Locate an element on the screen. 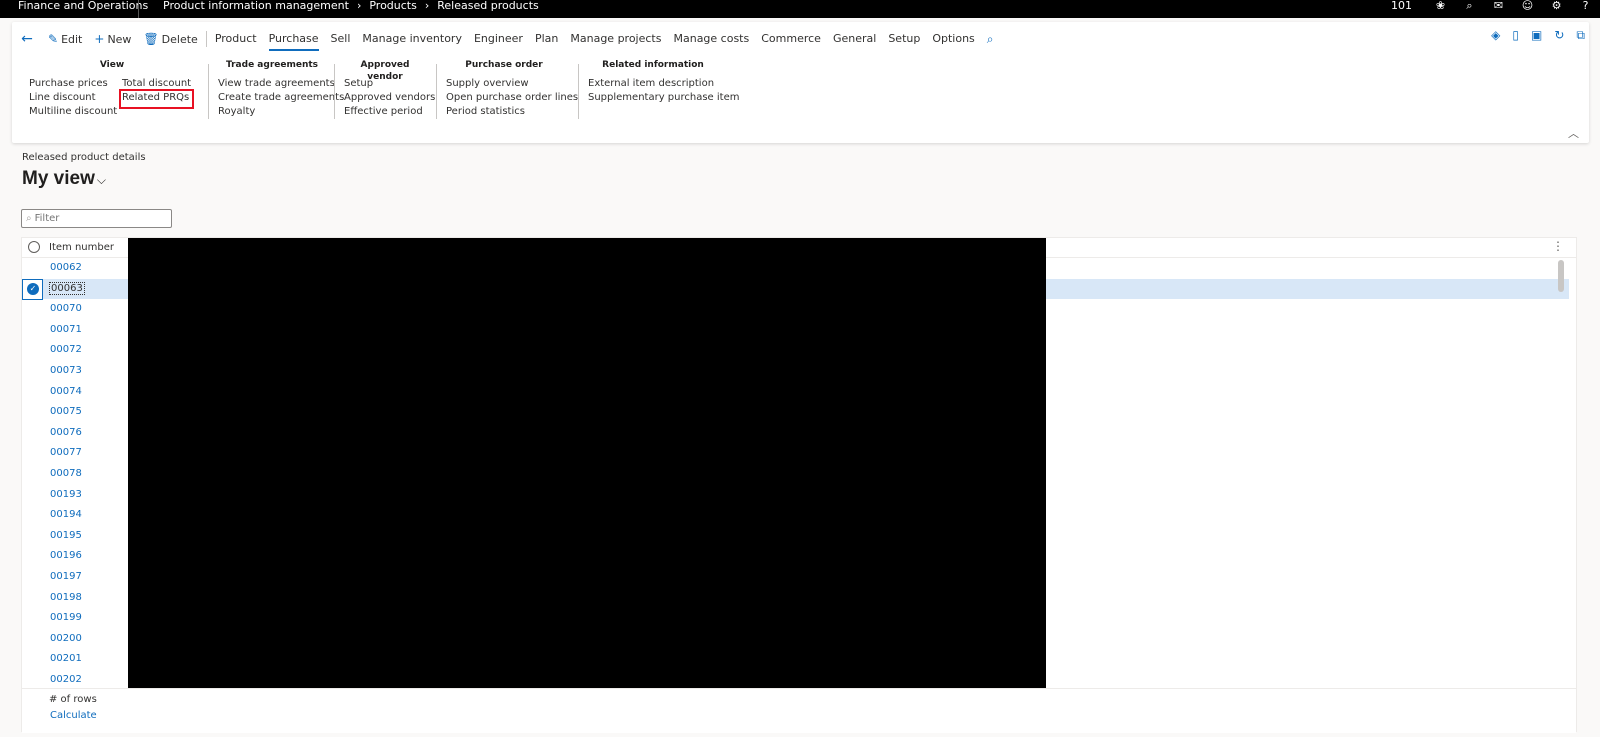  item-number-link: 00193 is located at coordinates (66, 494).